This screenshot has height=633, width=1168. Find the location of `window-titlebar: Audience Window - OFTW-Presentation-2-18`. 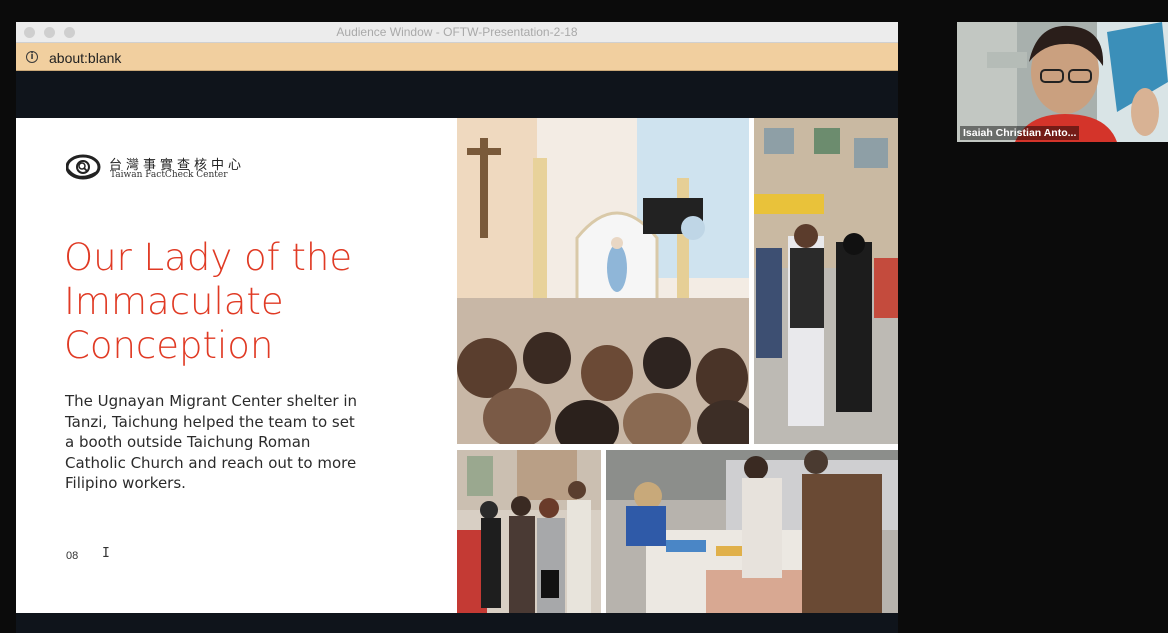

window-titlebar: Audience Window - OFTW-Presentation-2-18 is located at coordinates (457, 32).